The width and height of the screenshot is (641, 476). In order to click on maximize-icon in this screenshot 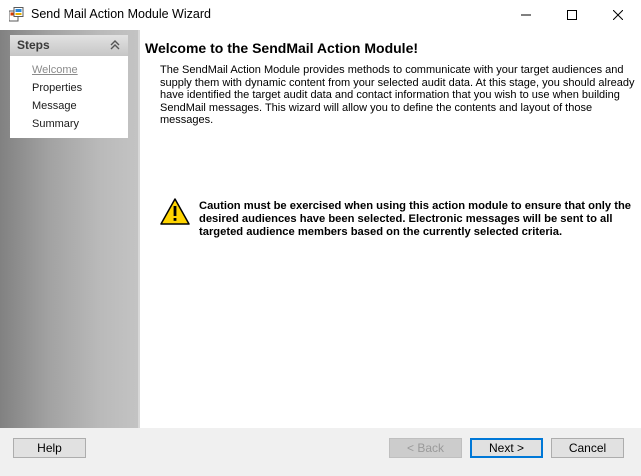, I will do `click(572, 15)`.